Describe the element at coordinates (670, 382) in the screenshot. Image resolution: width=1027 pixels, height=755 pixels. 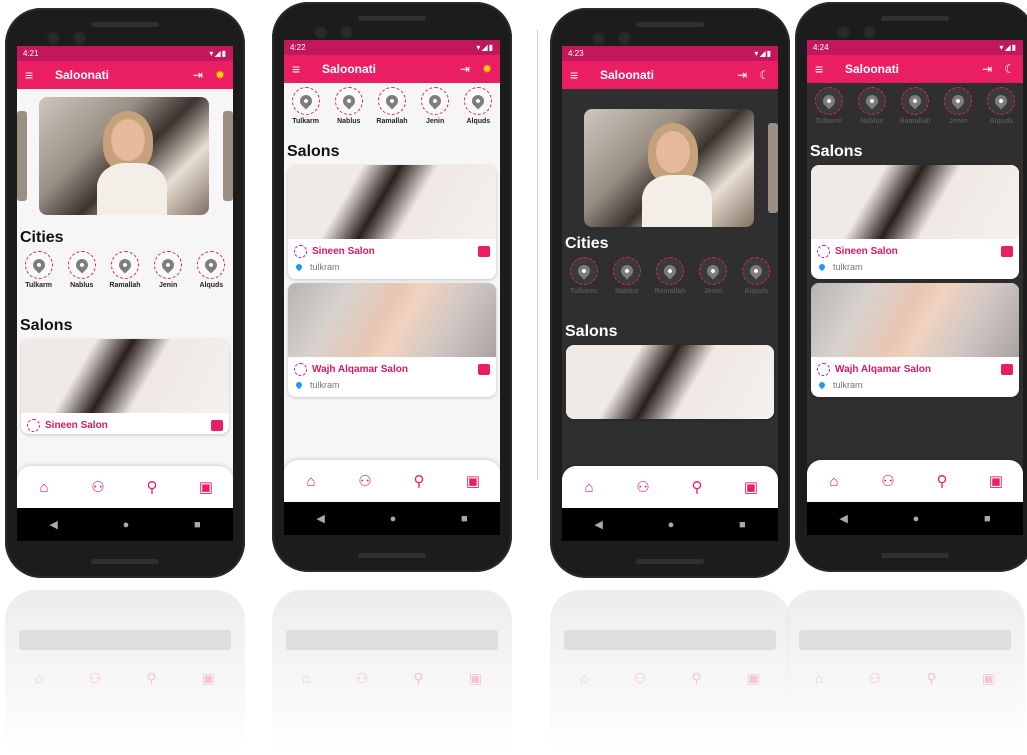
I see `salon-card` at that location.